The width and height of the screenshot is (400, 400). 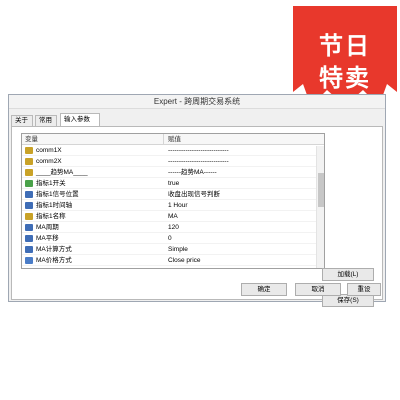 I want to click on table-row: MA平移 0, so click(x=173, y=238).